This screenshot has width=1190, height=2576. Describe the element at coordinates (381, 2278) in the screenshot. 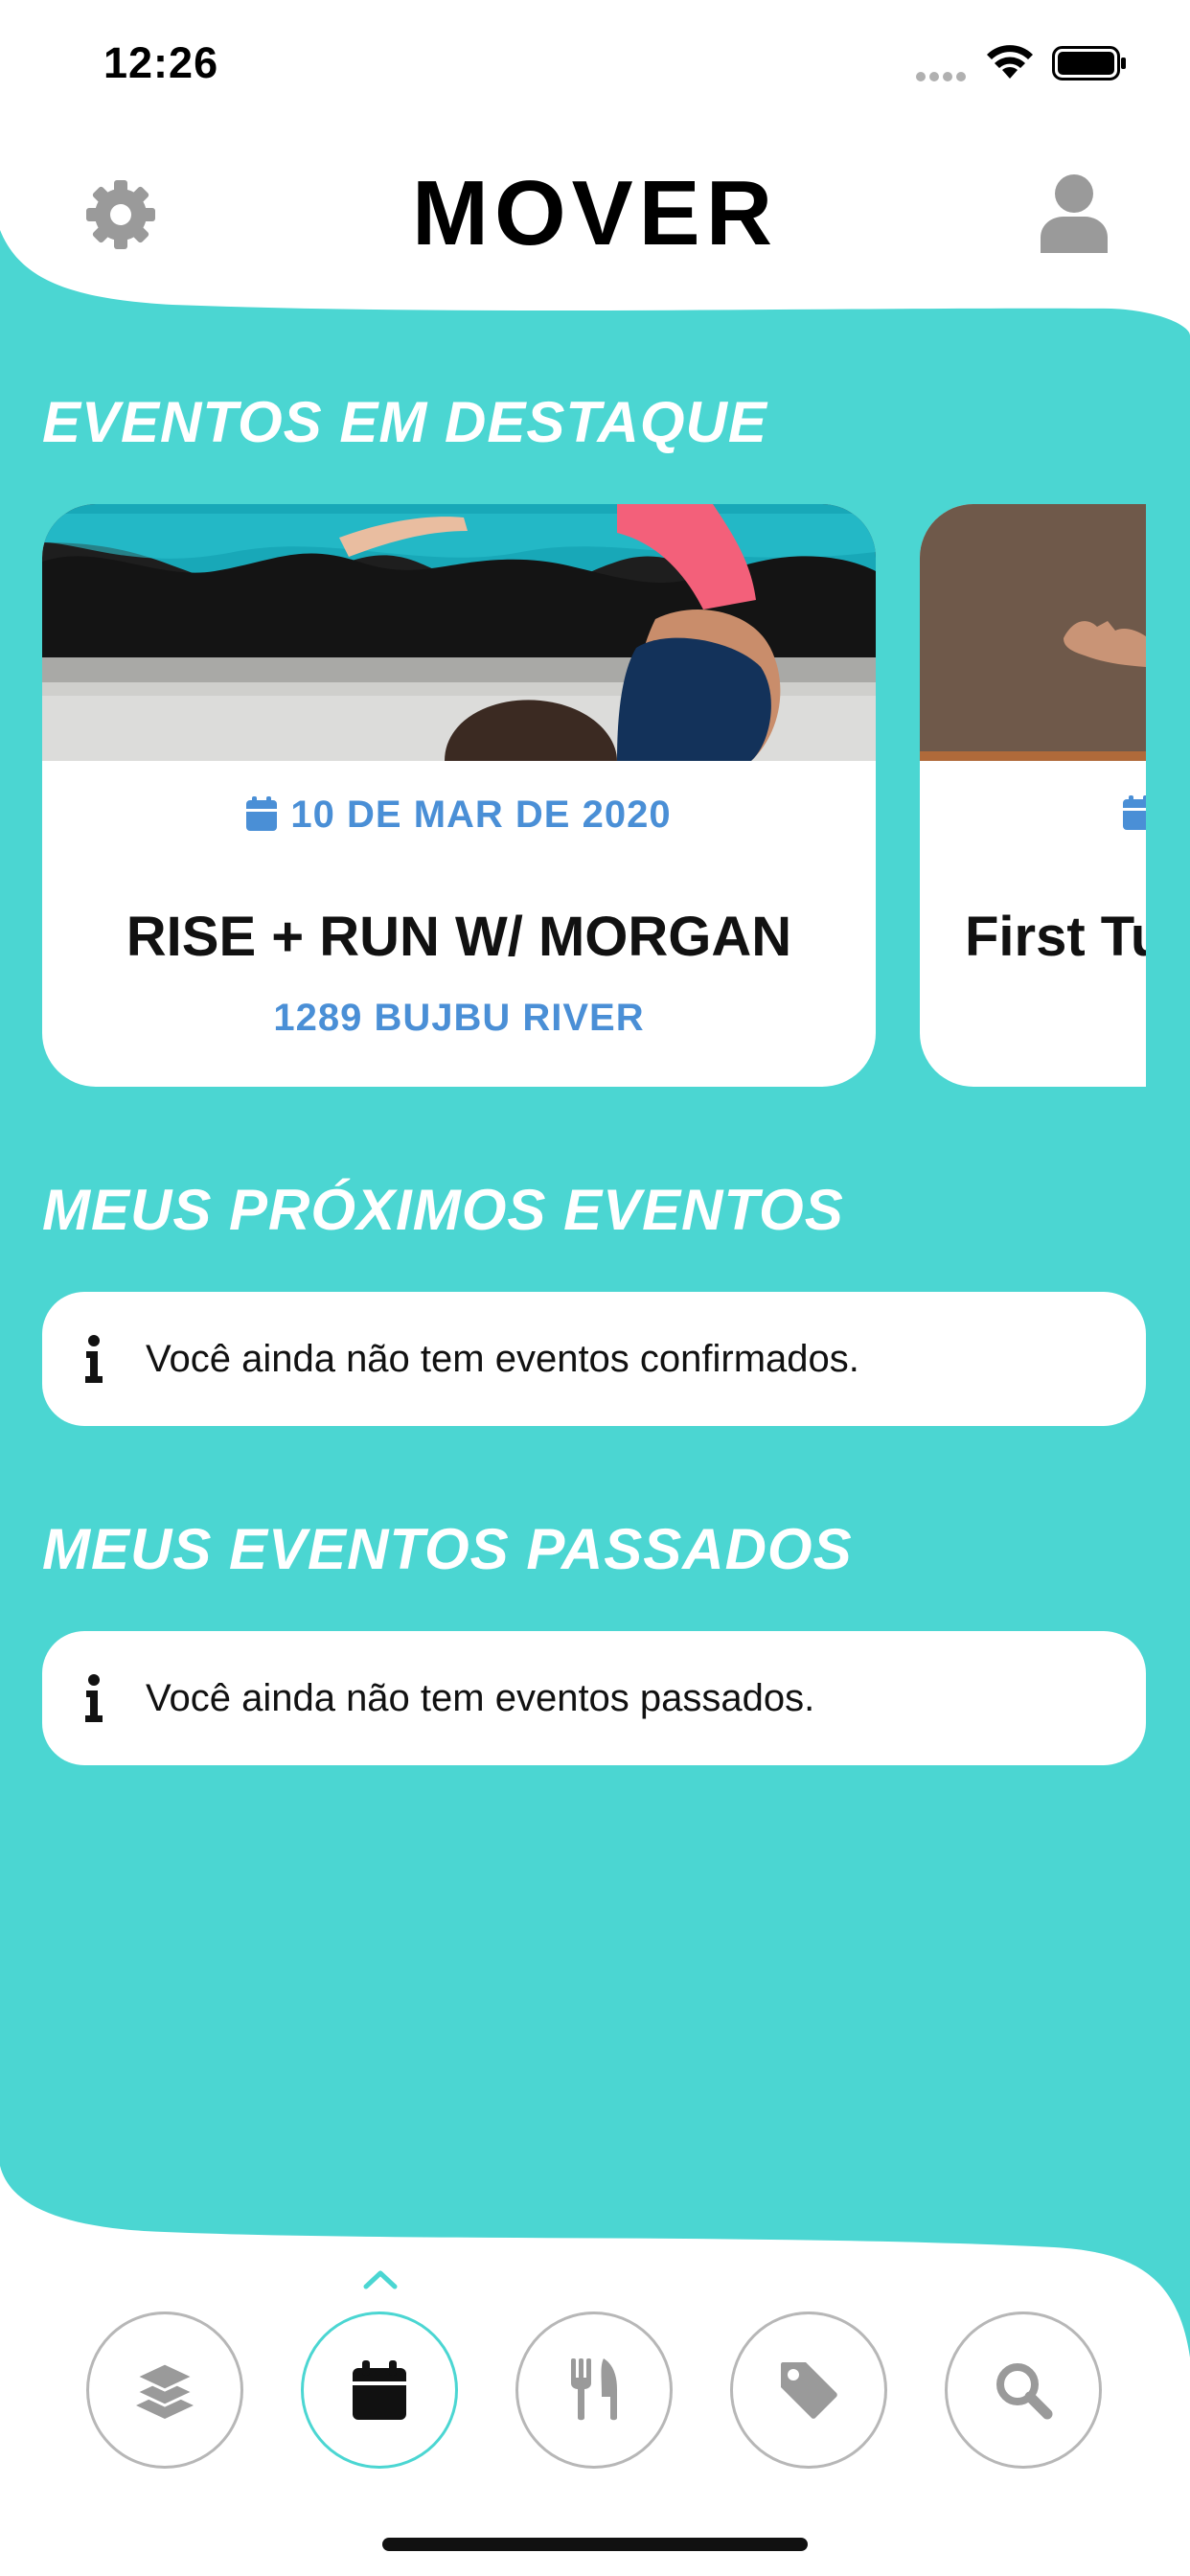

I see `chevron-up-icon` at that location.